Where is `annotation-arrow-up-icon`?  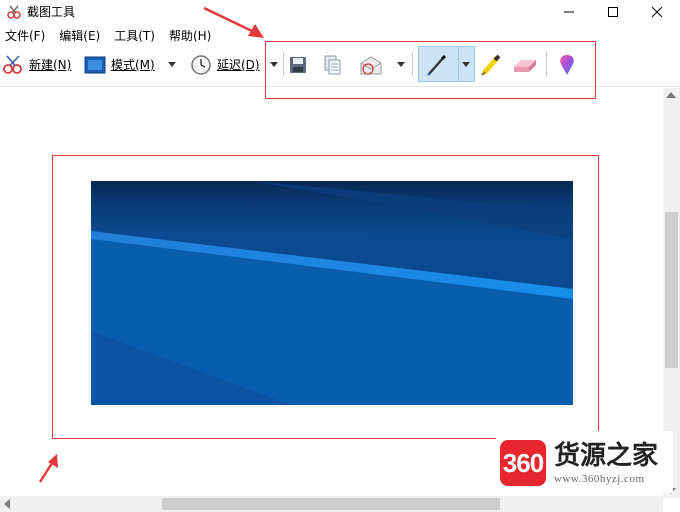
annotation-arrow-up-icon is located at coordinates (48, 468).